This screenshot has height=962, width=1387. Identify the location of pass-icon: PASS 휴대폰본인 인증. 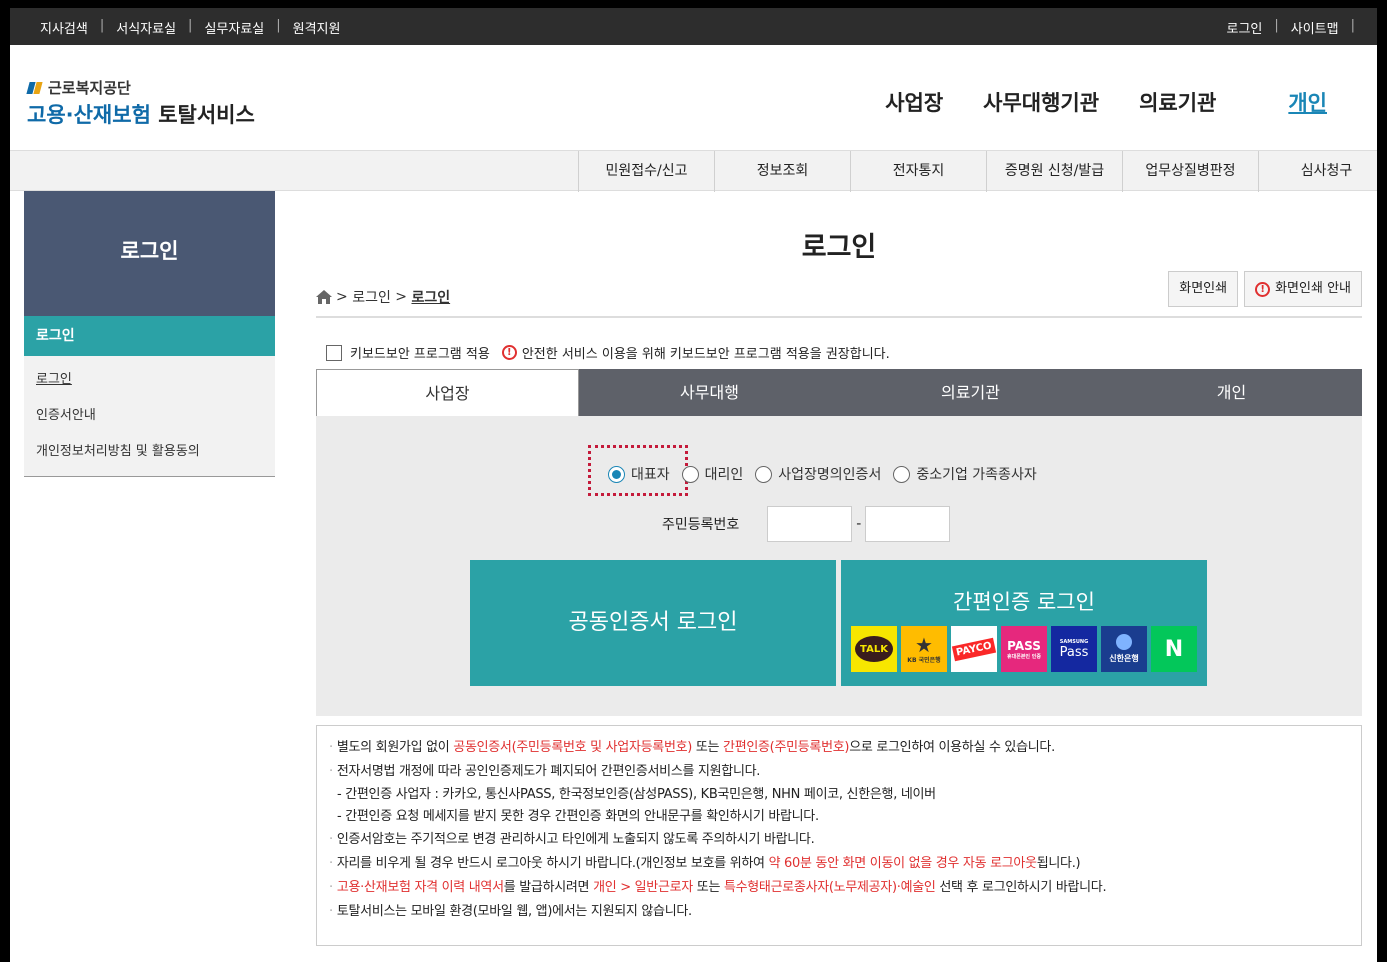
(1024, 649).